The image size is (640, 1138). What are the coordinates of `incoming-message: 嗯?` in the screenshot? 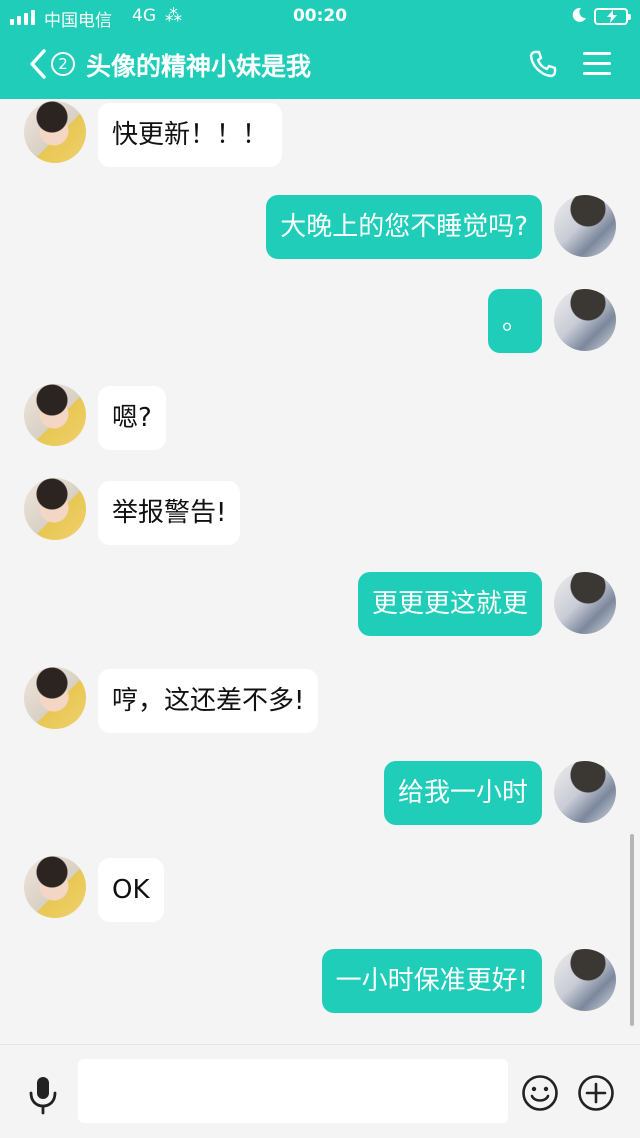 It's located at (132, 418).